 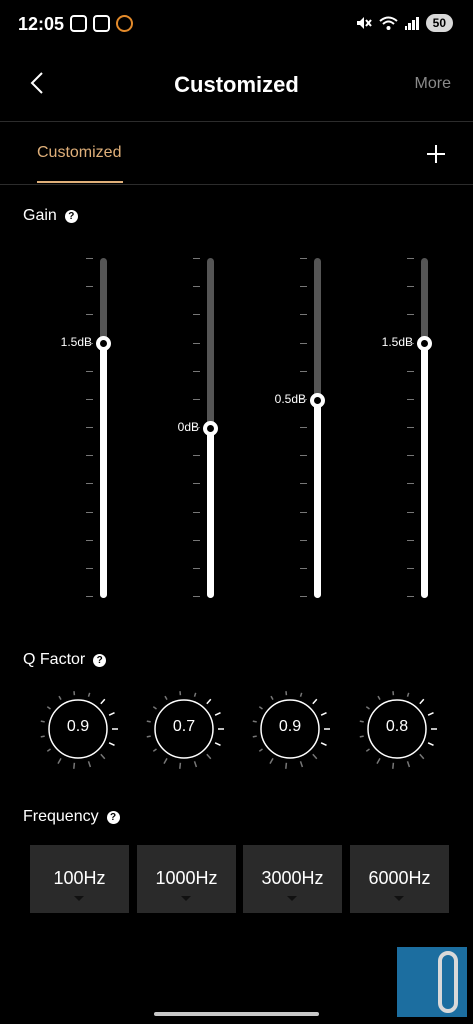 I want to click on frequency-value-4: 6000Hz, so click(x=399, y=878).